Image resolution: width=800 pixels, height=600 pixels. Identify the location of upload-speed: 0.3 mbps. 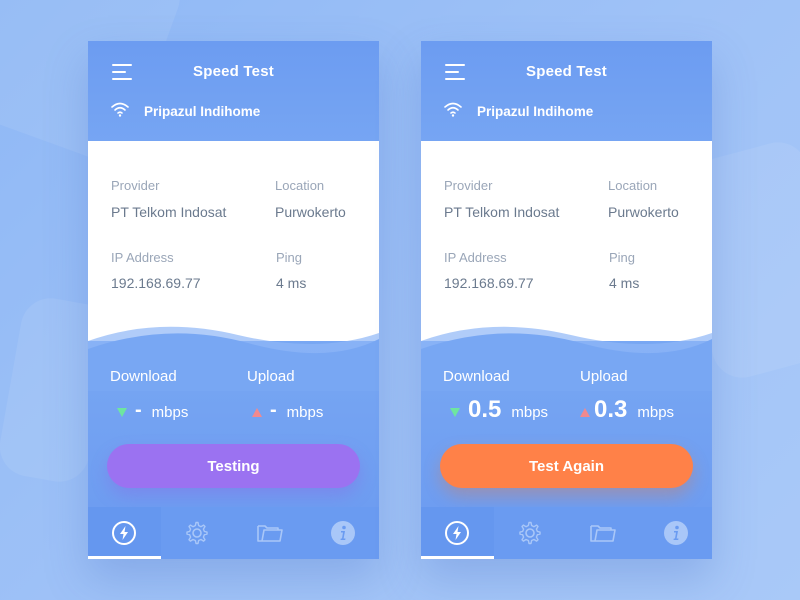
(627, 410).